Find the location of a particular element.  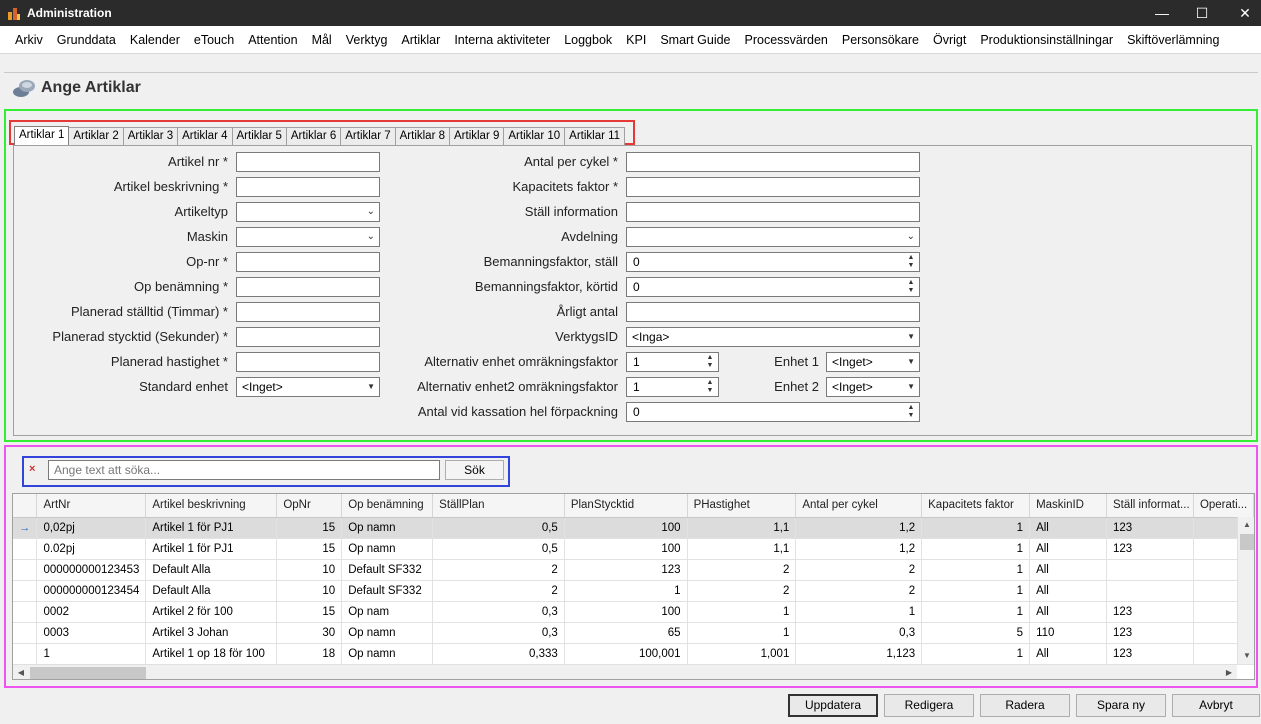

cell-artikel-beskrivning: Artikel 1 op 18 för 100 is located at coordinates (211, 654).